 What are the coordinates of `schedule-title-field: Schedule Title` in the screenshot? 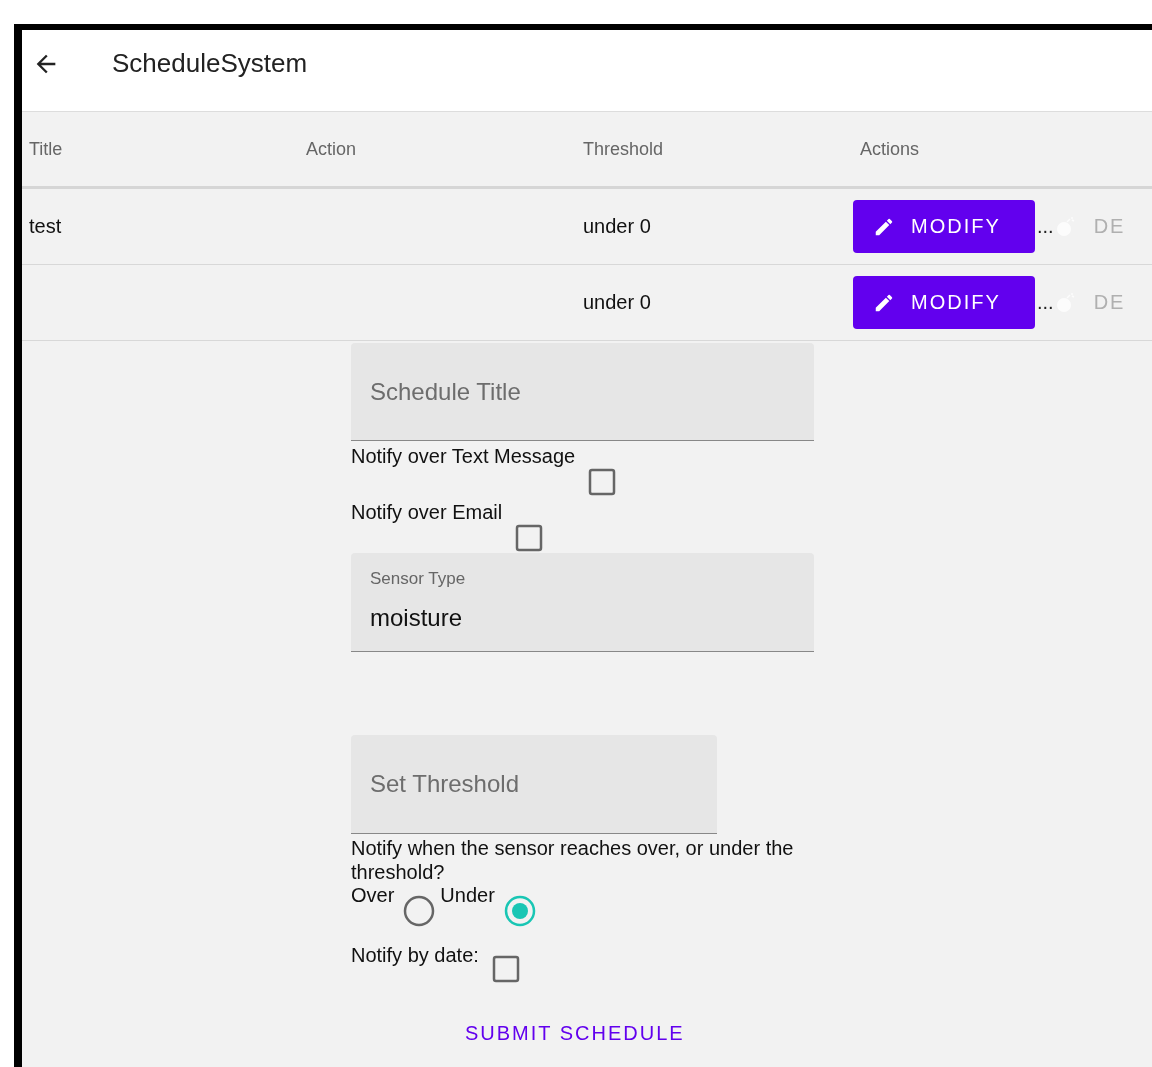 It's located at (582, 392).